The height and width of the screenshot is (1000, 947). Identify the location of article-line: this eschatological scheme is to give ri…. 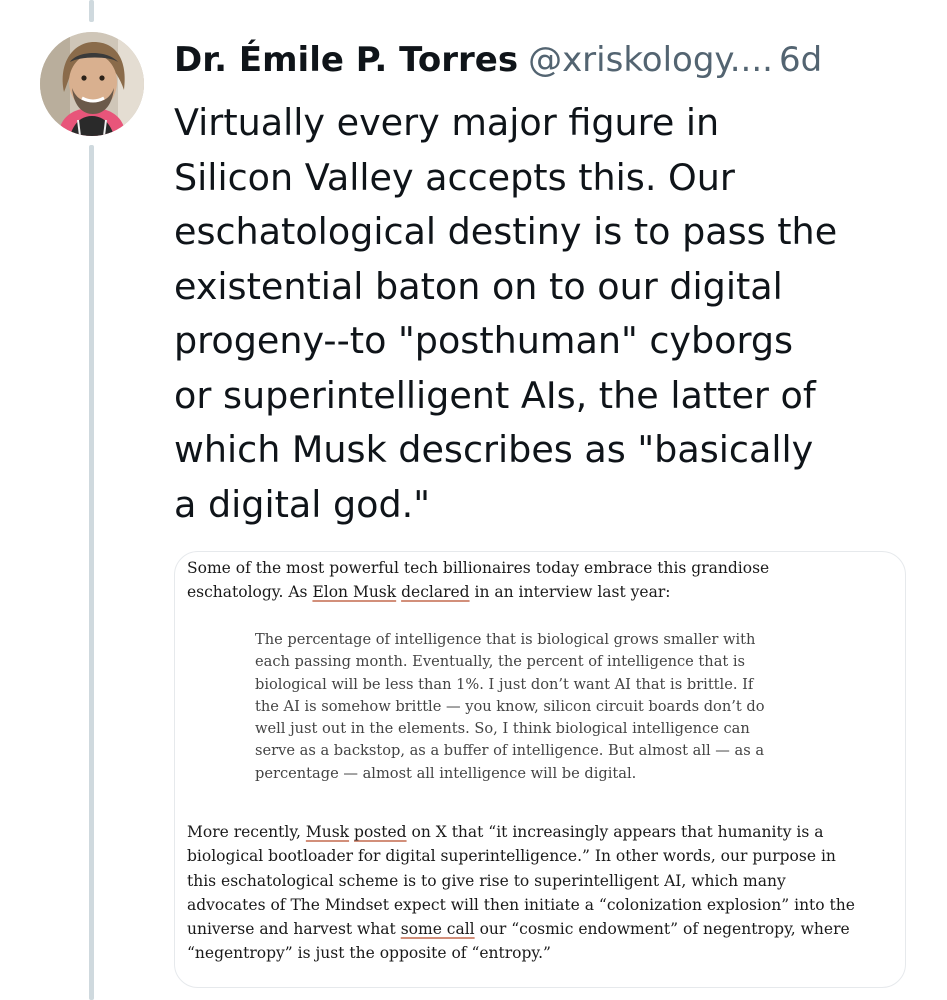
(486, 880).